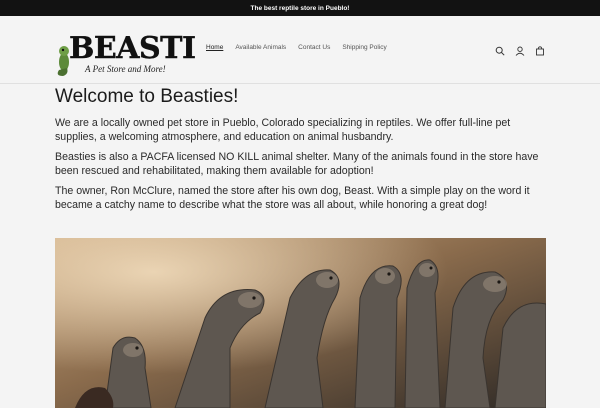  I want to click on announcement-text: The best reptile store in Pueblo!, so click(300, 8).